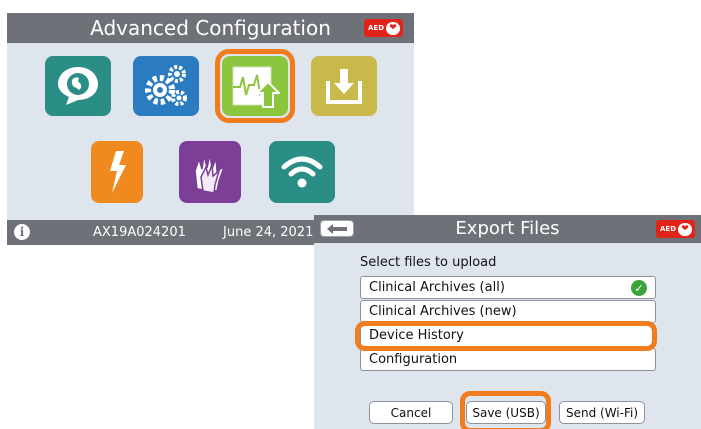 This screenshot has height=429, width=701. Describe the element at coordinates (428, 262) in the screenshot. I see `select-files-prompt: Select files to upload` at that location.